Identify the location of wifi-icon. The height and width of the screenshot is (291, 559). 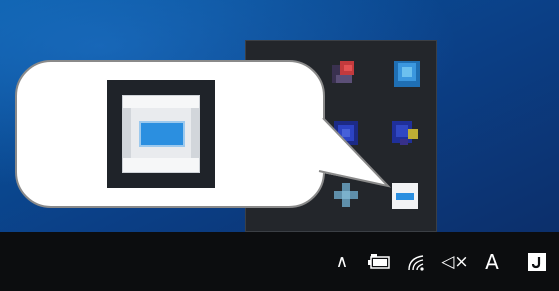
(417, 262).